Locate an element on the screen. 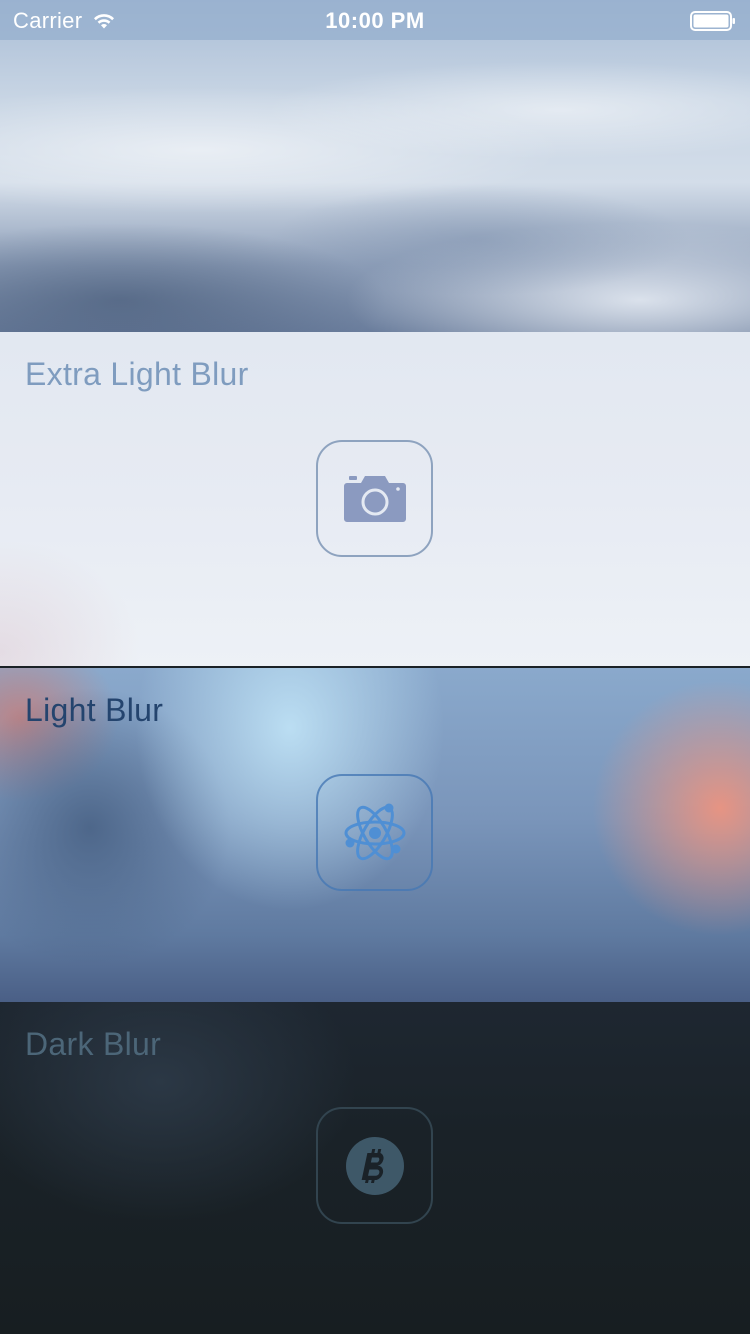 This screenshot has width=750, height=1334. atom-button is located at coordinates (374, 832).